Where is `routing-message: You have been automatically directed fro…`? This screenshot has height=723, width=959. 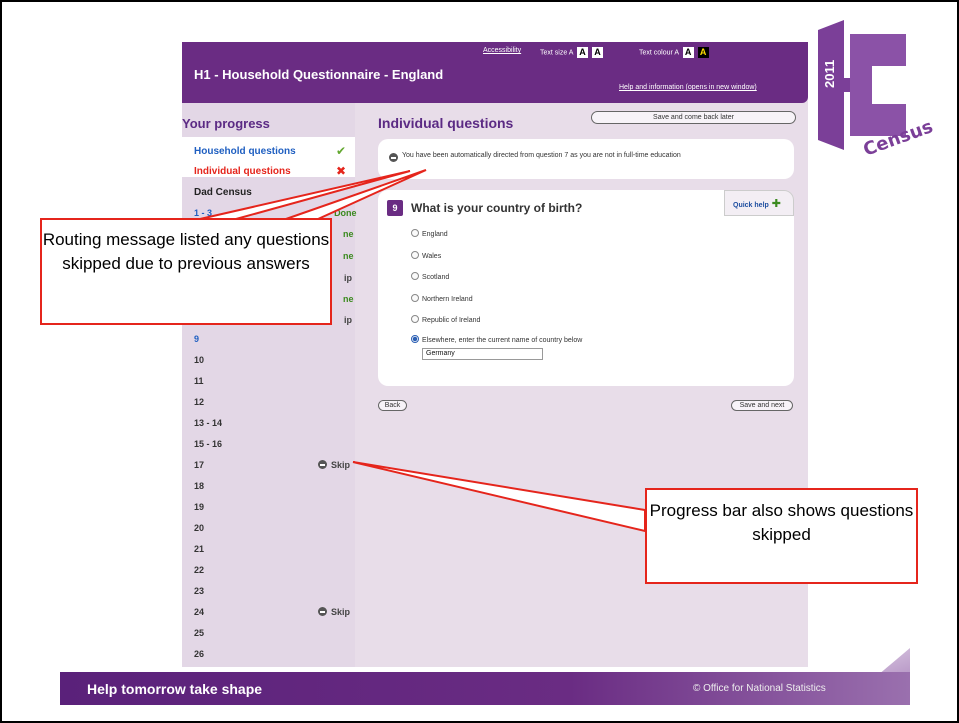 routing-message: You have been automatically directed fro… is located at coordinates (541, 155).